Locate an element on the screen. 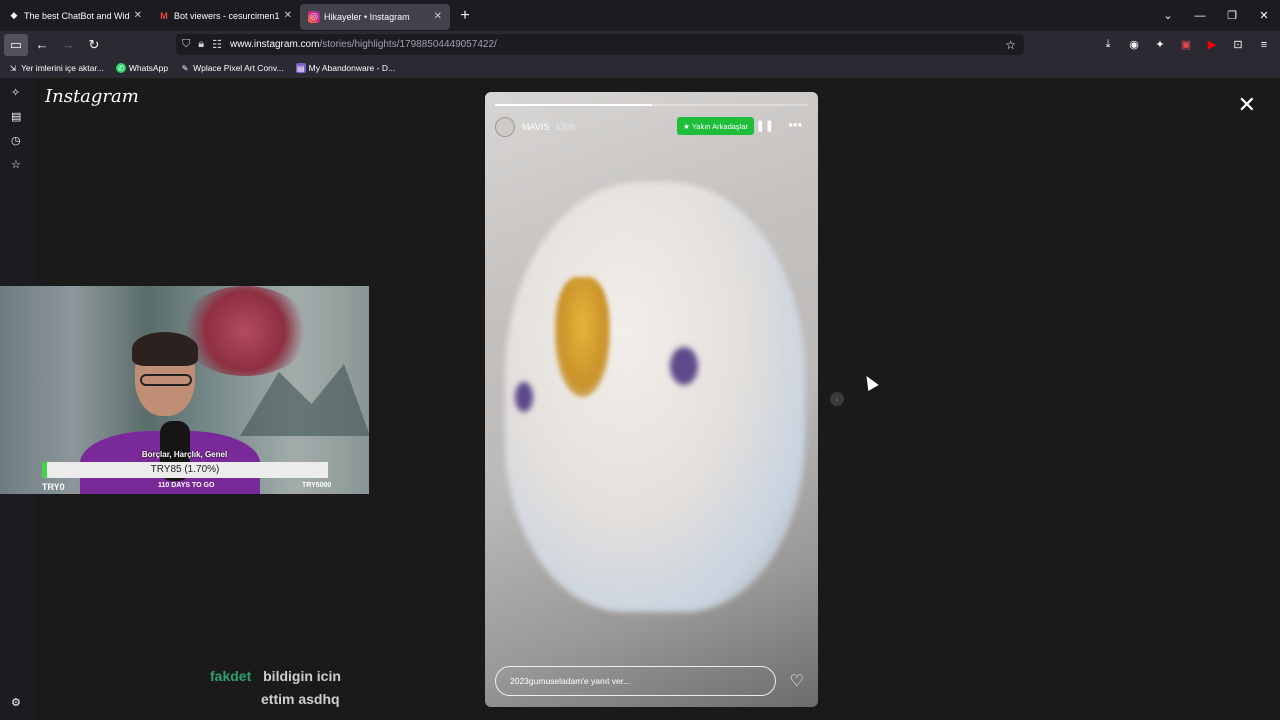 The height and width of the screenshot is (720, 1280). donation-max-label: TRY5000 is located at coordinates (317, 485).